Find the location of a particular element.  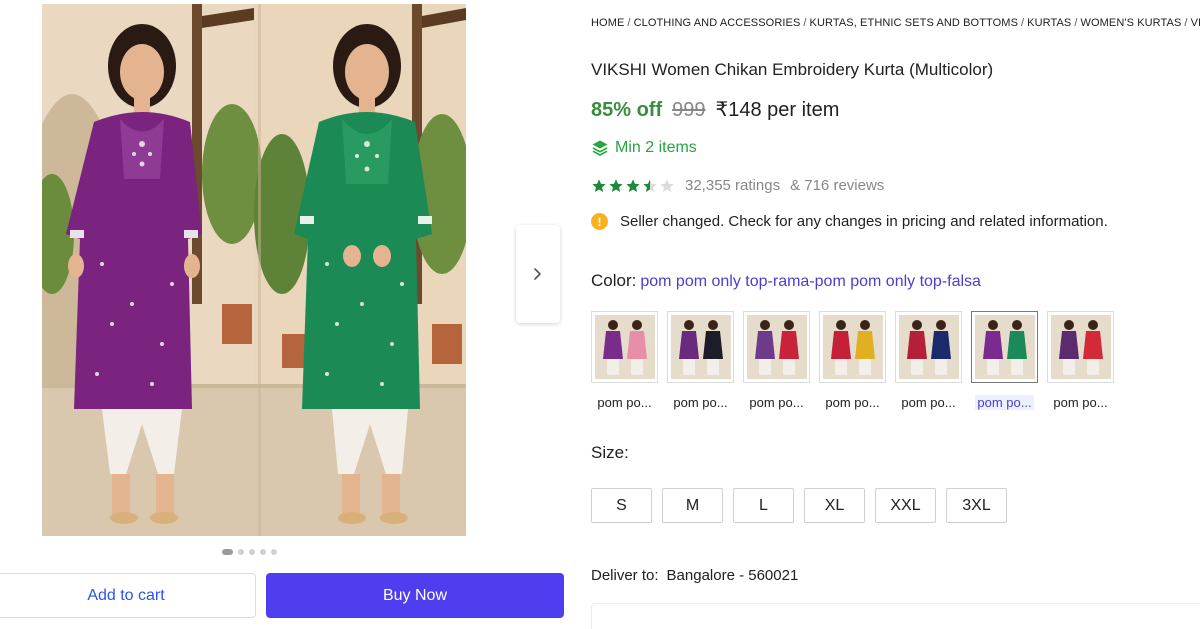

discount-percent: 85% off is located at coordinates (627, 110).